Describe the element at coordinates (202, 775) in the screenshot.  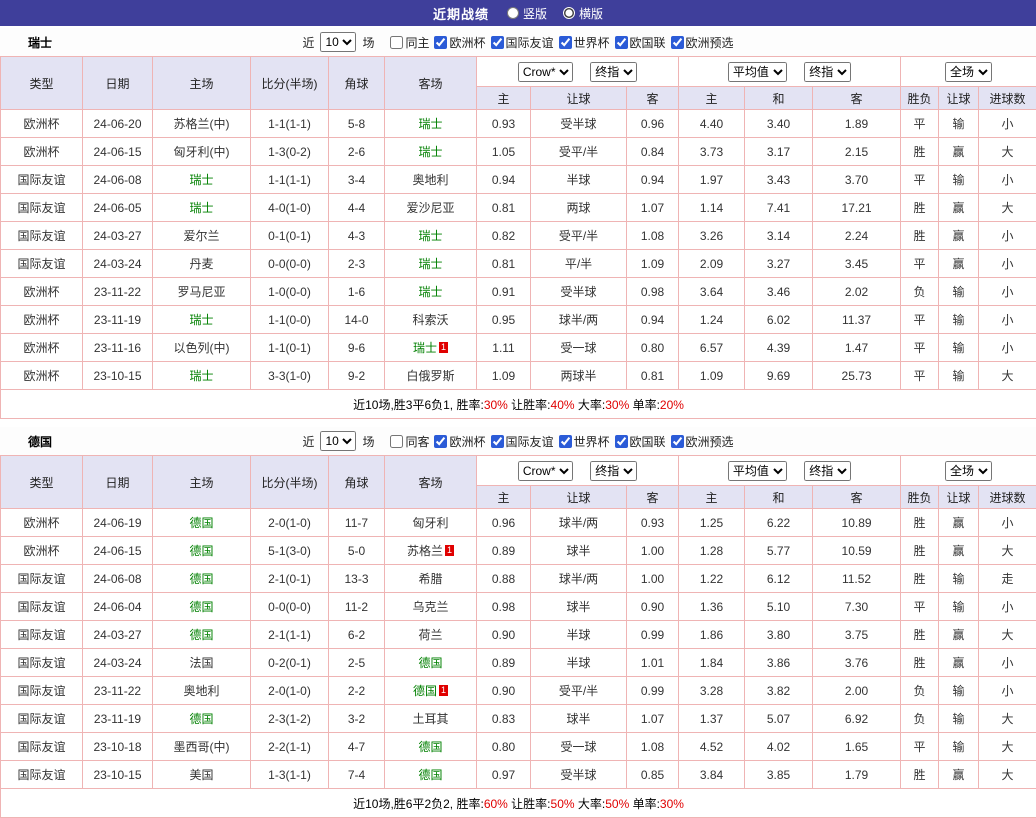
I see `home-team: 美国` at that location.